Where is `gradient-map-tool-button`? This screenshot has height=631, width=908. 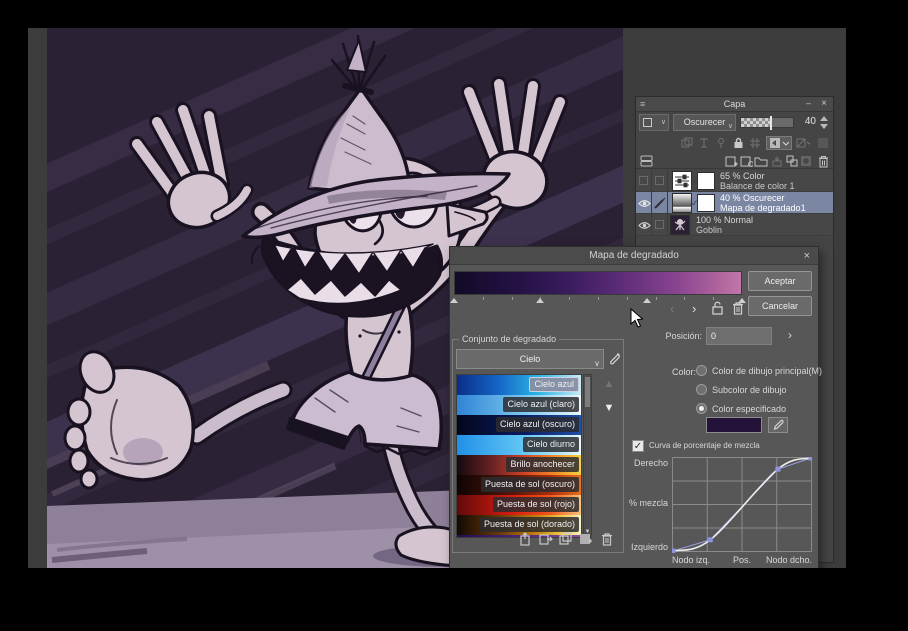
gradient-map-tool-button is located at coordinates (779, 143).